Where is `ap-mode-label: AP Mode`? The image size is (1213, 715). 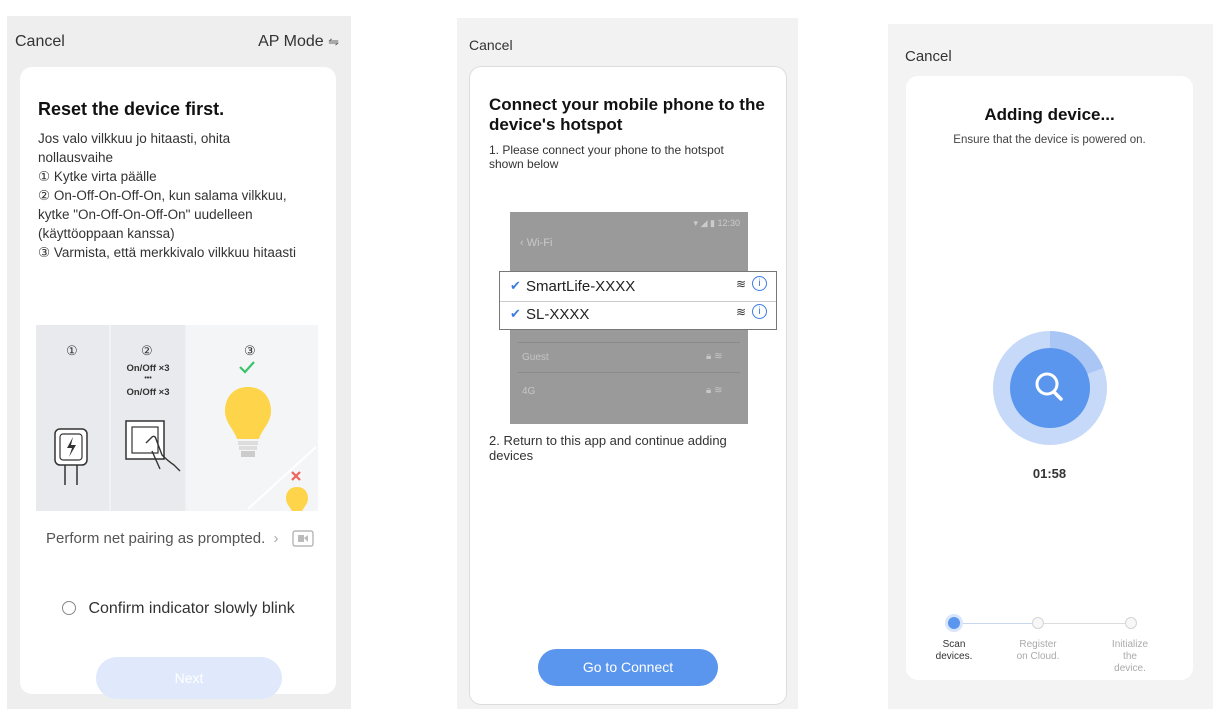
ap-mode-label: AP Mode is located at coordinates (291, 41).